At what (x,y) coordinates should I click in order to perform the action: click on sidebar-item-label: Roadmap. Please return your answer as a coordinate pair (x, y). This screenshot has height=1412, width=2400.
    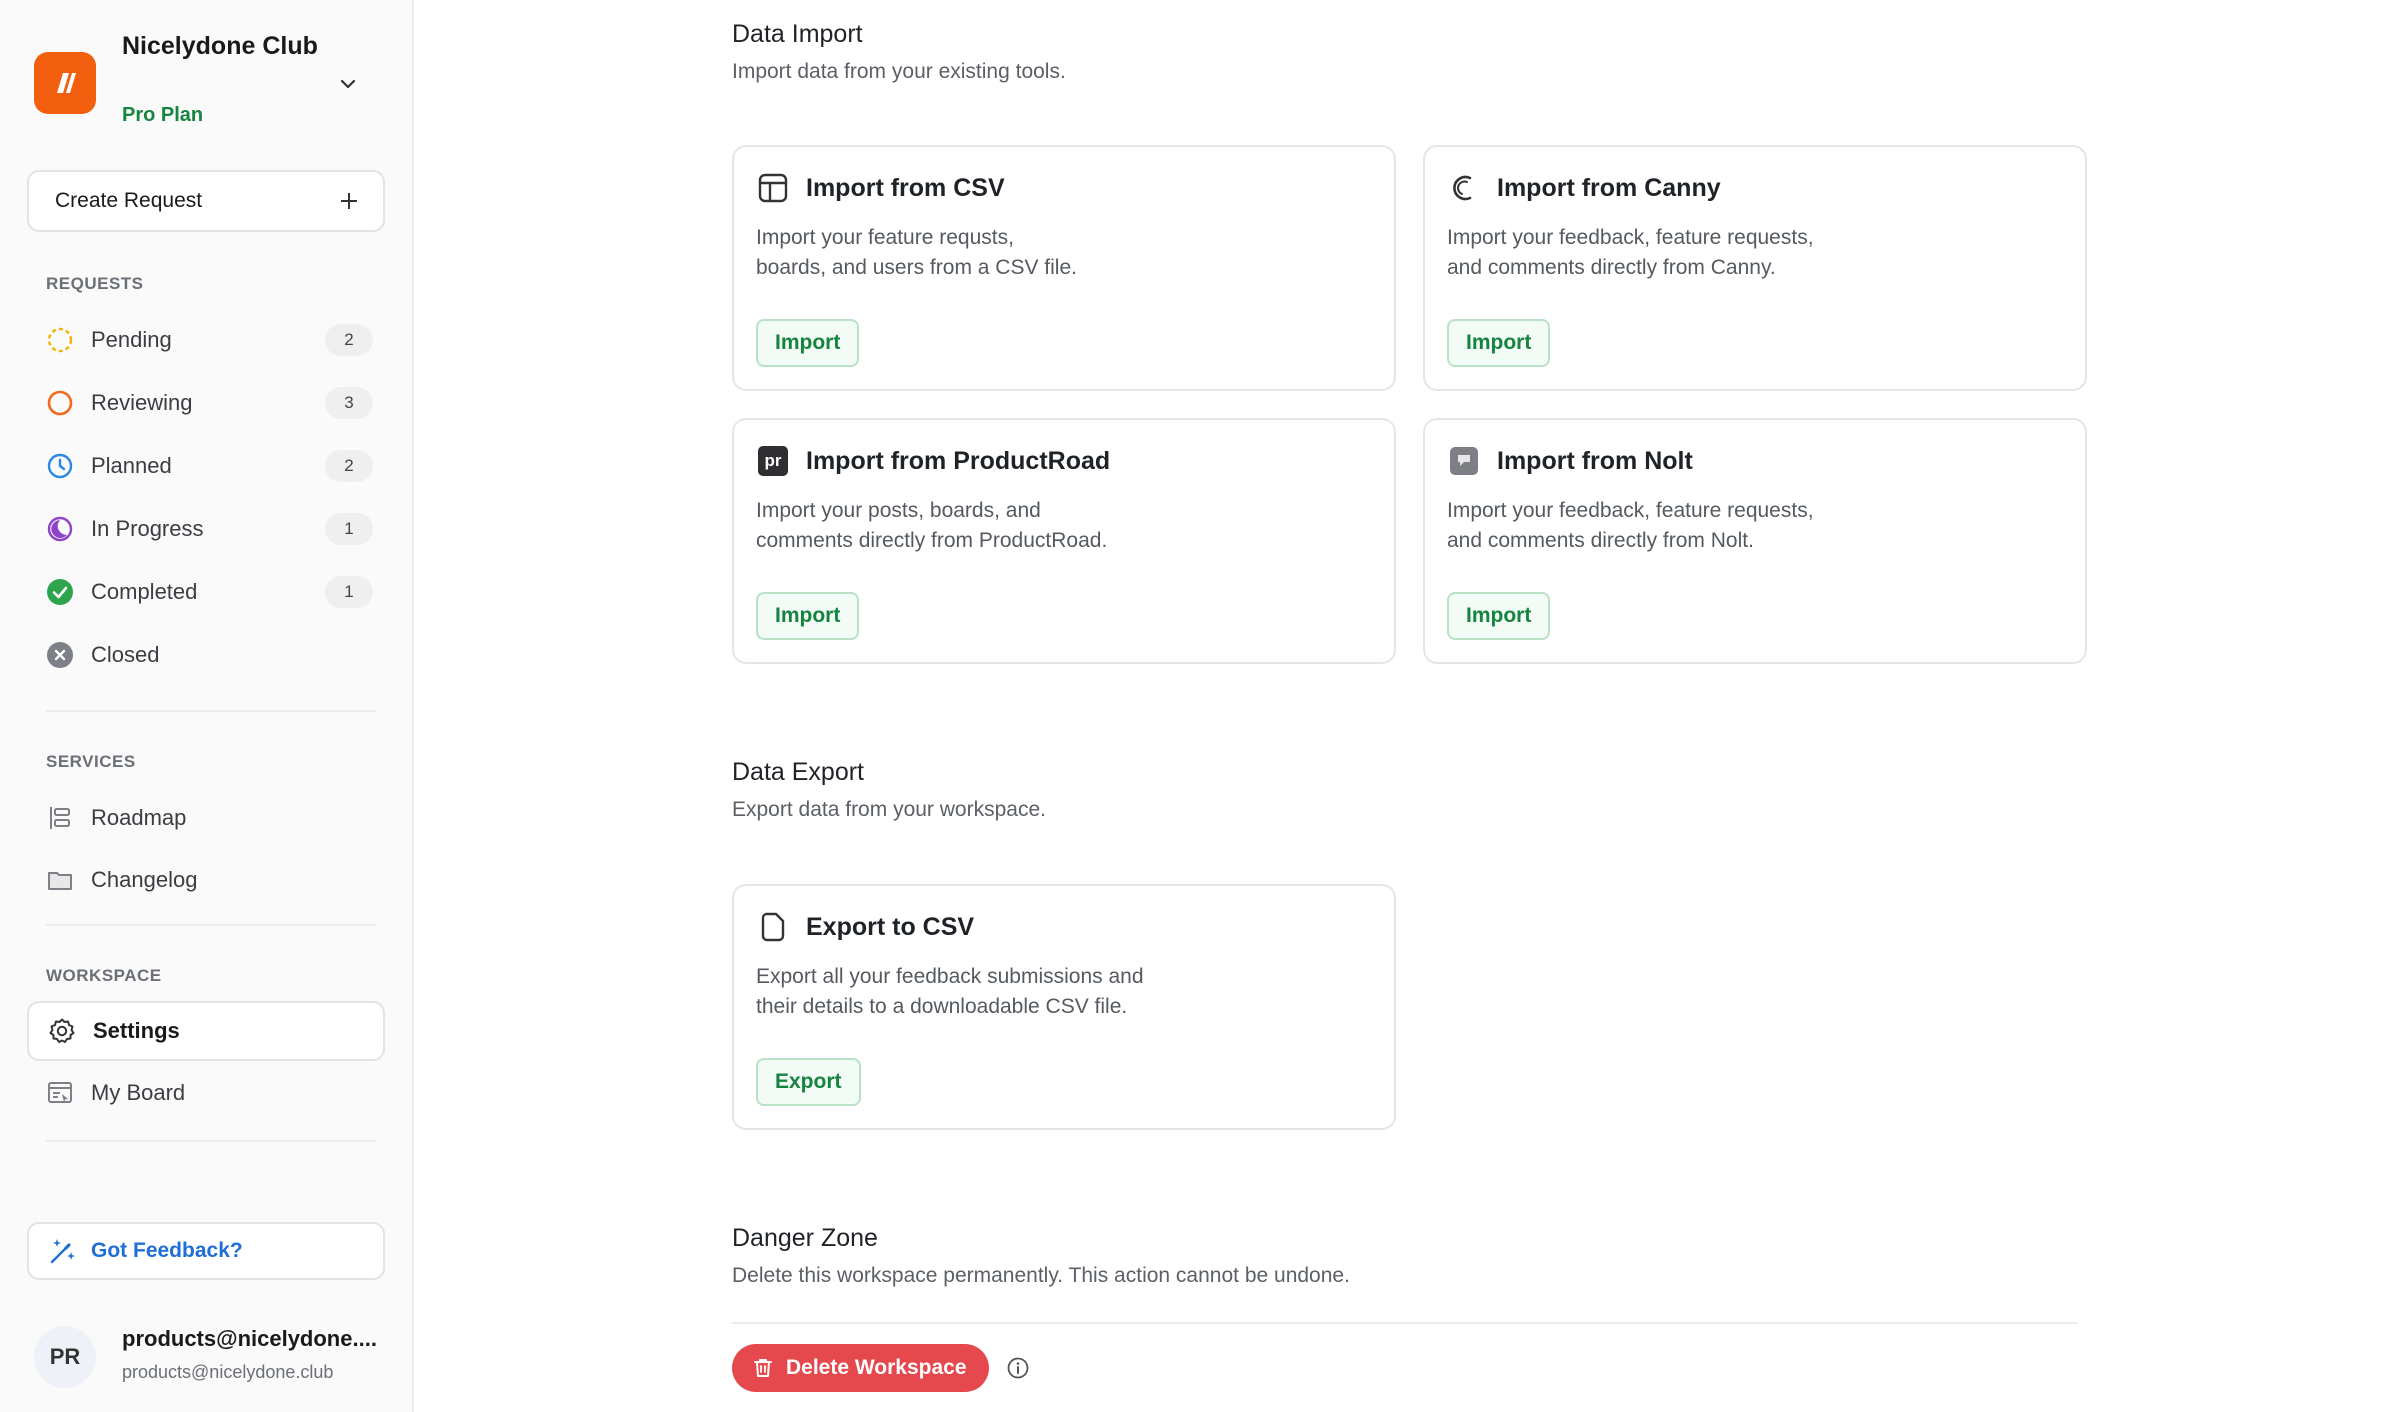
    Looking at the image, I should click on (139, 817).